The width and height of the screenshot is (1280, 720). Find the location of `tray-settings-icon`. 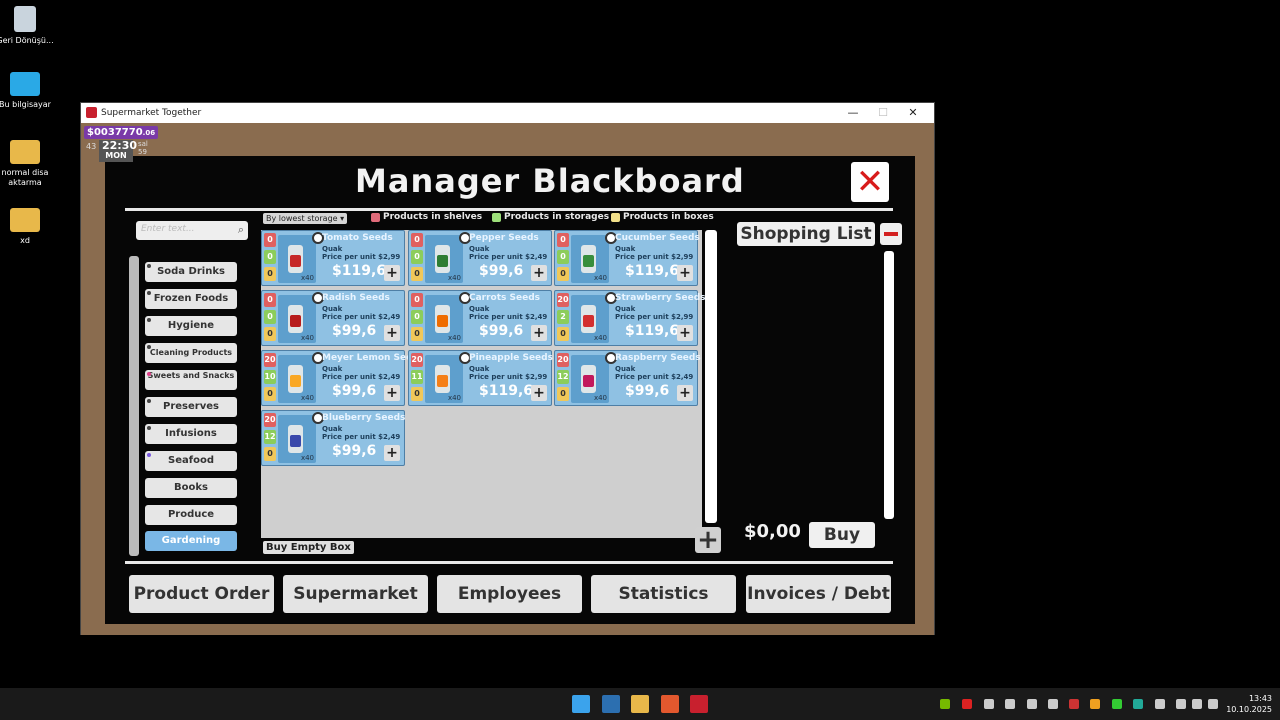

tray-settings-icon is located at coordinates (1053, 704).